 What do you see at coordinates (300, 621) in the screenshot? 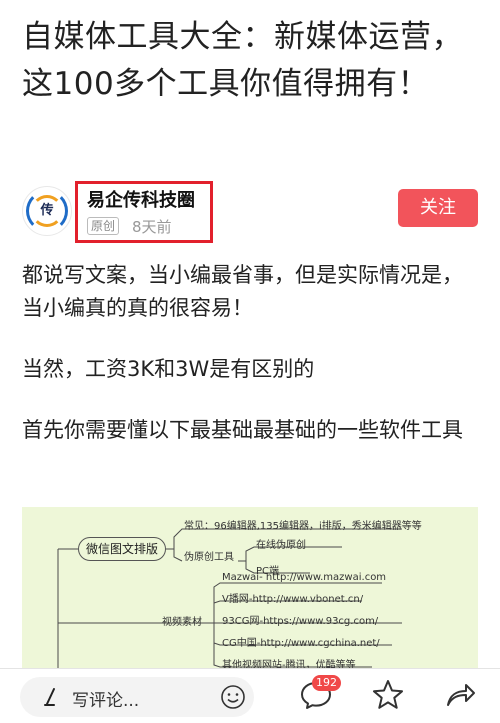
I see `mindmap-item: 93CG网-https://www.93cg.com/` at bounding box center [300, 621].